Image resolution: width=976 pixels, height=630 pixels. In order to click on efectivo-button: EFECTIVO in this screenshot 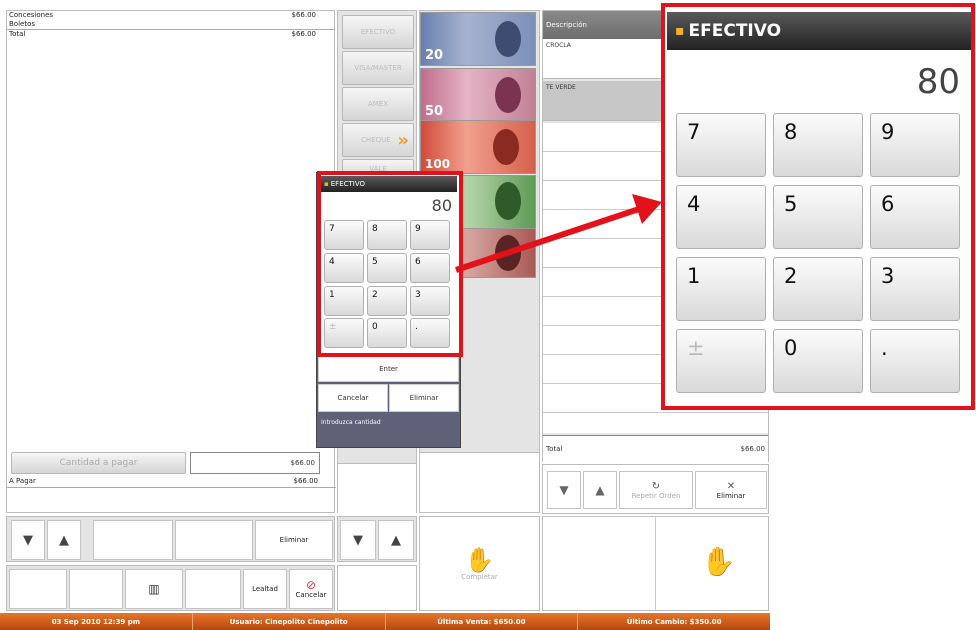, I will do `click(378, 32)`.